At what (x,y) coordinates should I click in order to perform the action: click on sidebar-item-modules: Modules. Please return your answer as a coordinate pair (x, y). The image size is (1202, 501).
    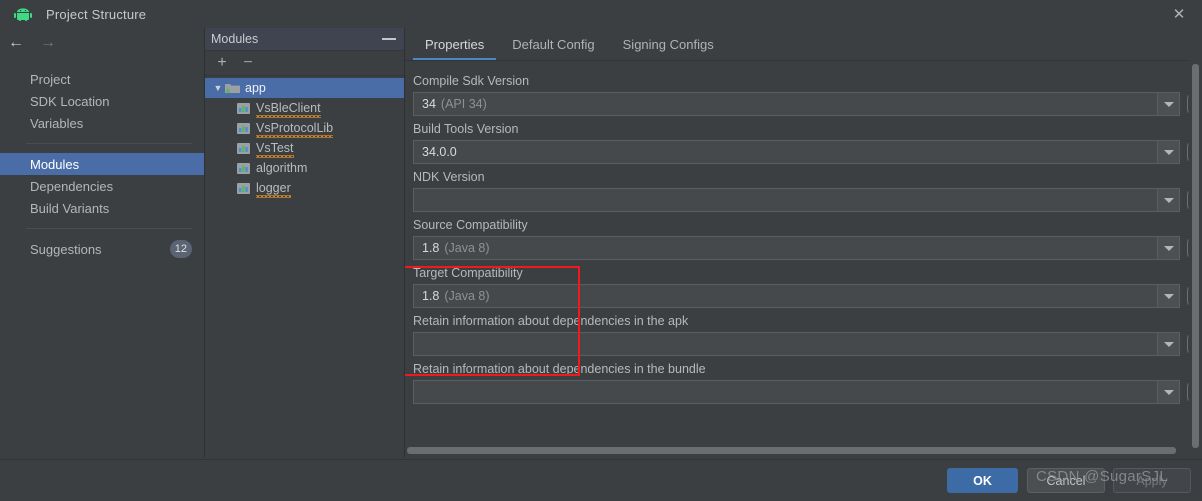
    Looking at the image, I should click on (102, 164).